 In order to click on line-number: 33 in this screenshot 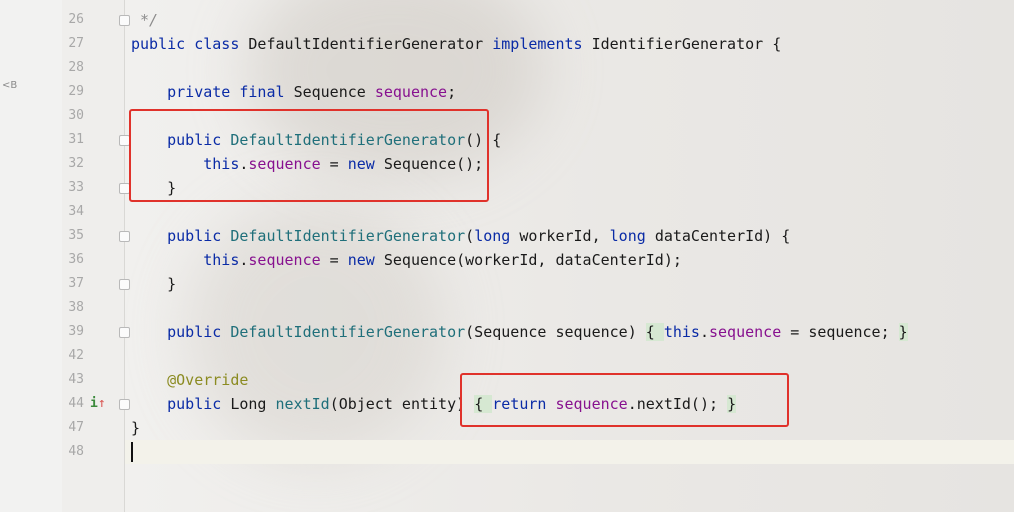, I will do `click(76, 187)`.